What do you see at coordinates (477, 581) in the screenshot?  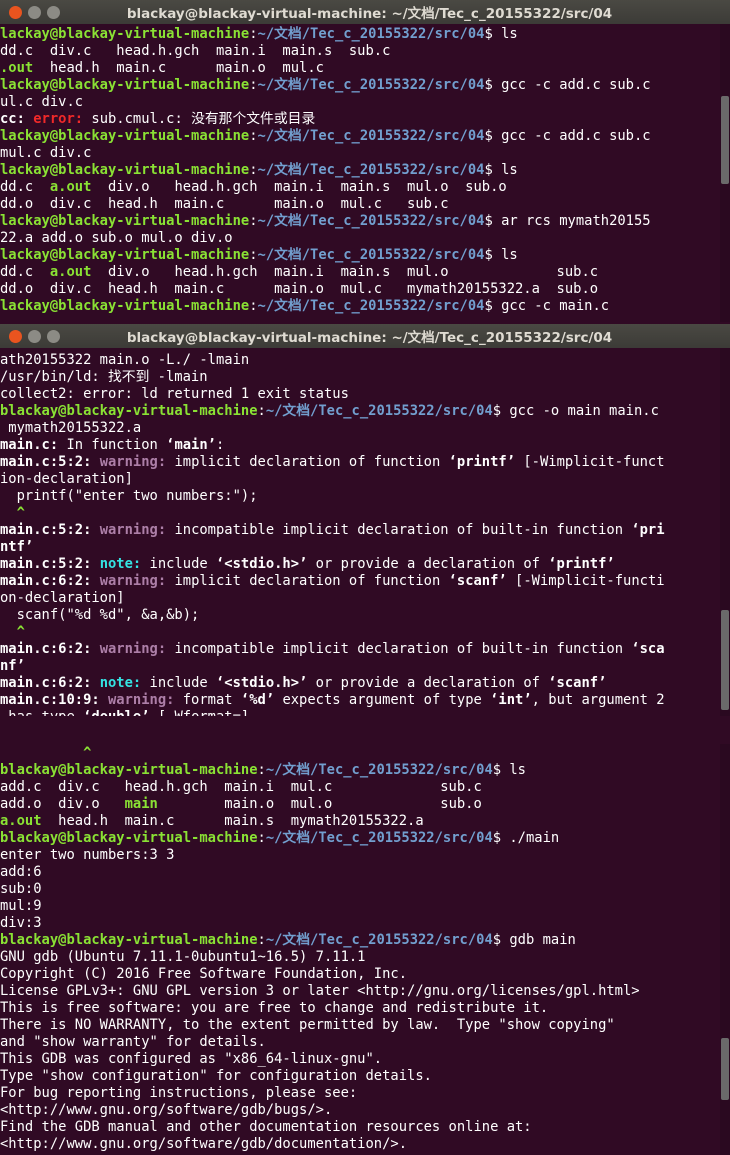 I see `terminal-text-segment: ‘scanf’` at bounding box center [477, 581].